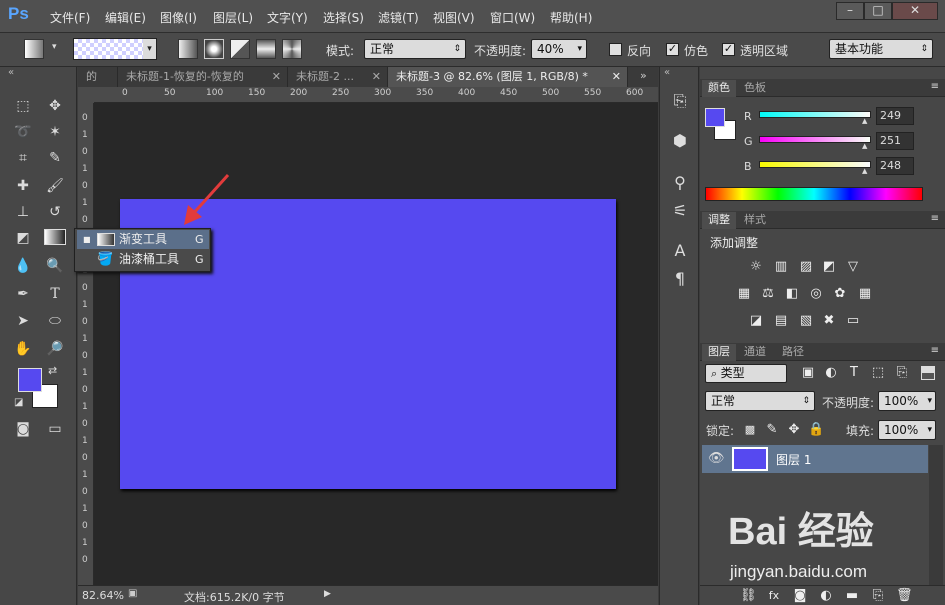 The width and height of the screenshot is (945, 605). Describe the element at coordinates (23, 349) in the screenshot. I see `hand-tool-icon: ✋` at that location.